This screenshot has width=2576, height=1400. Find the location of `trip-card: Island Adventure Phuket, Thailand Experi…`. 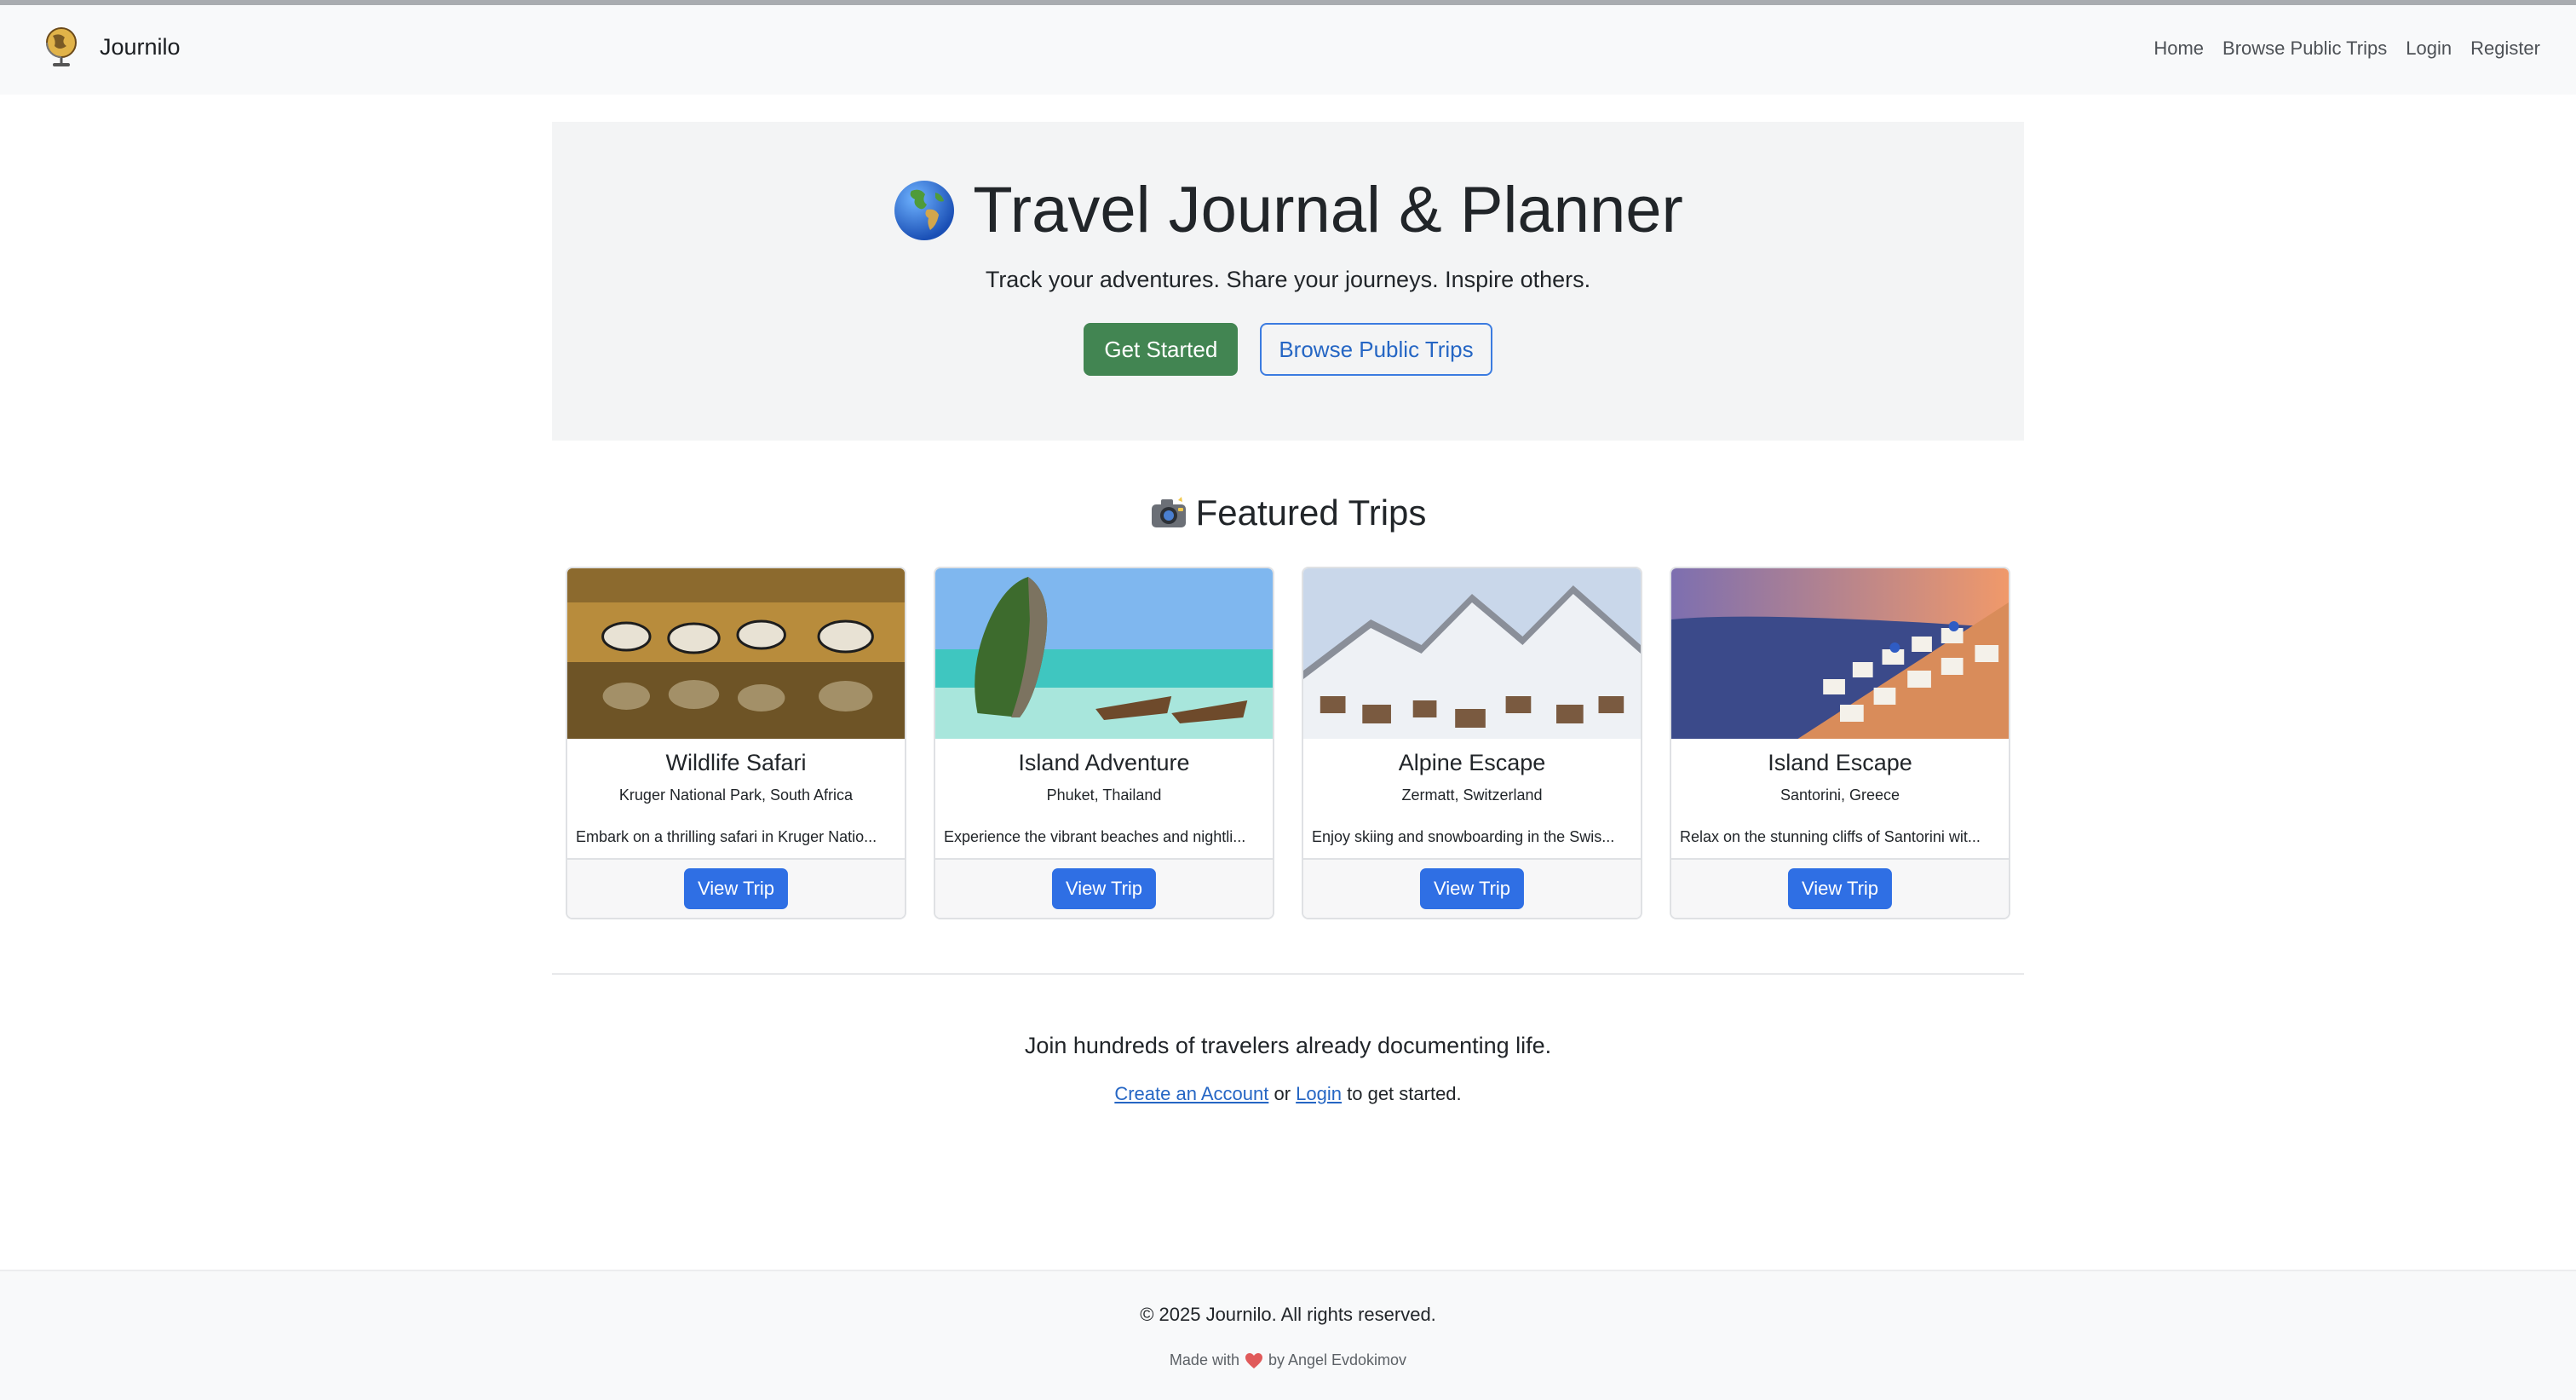

trip-card: Island Adventure Phuket, Thailand Experi… is located at coordinates (1104, 743).